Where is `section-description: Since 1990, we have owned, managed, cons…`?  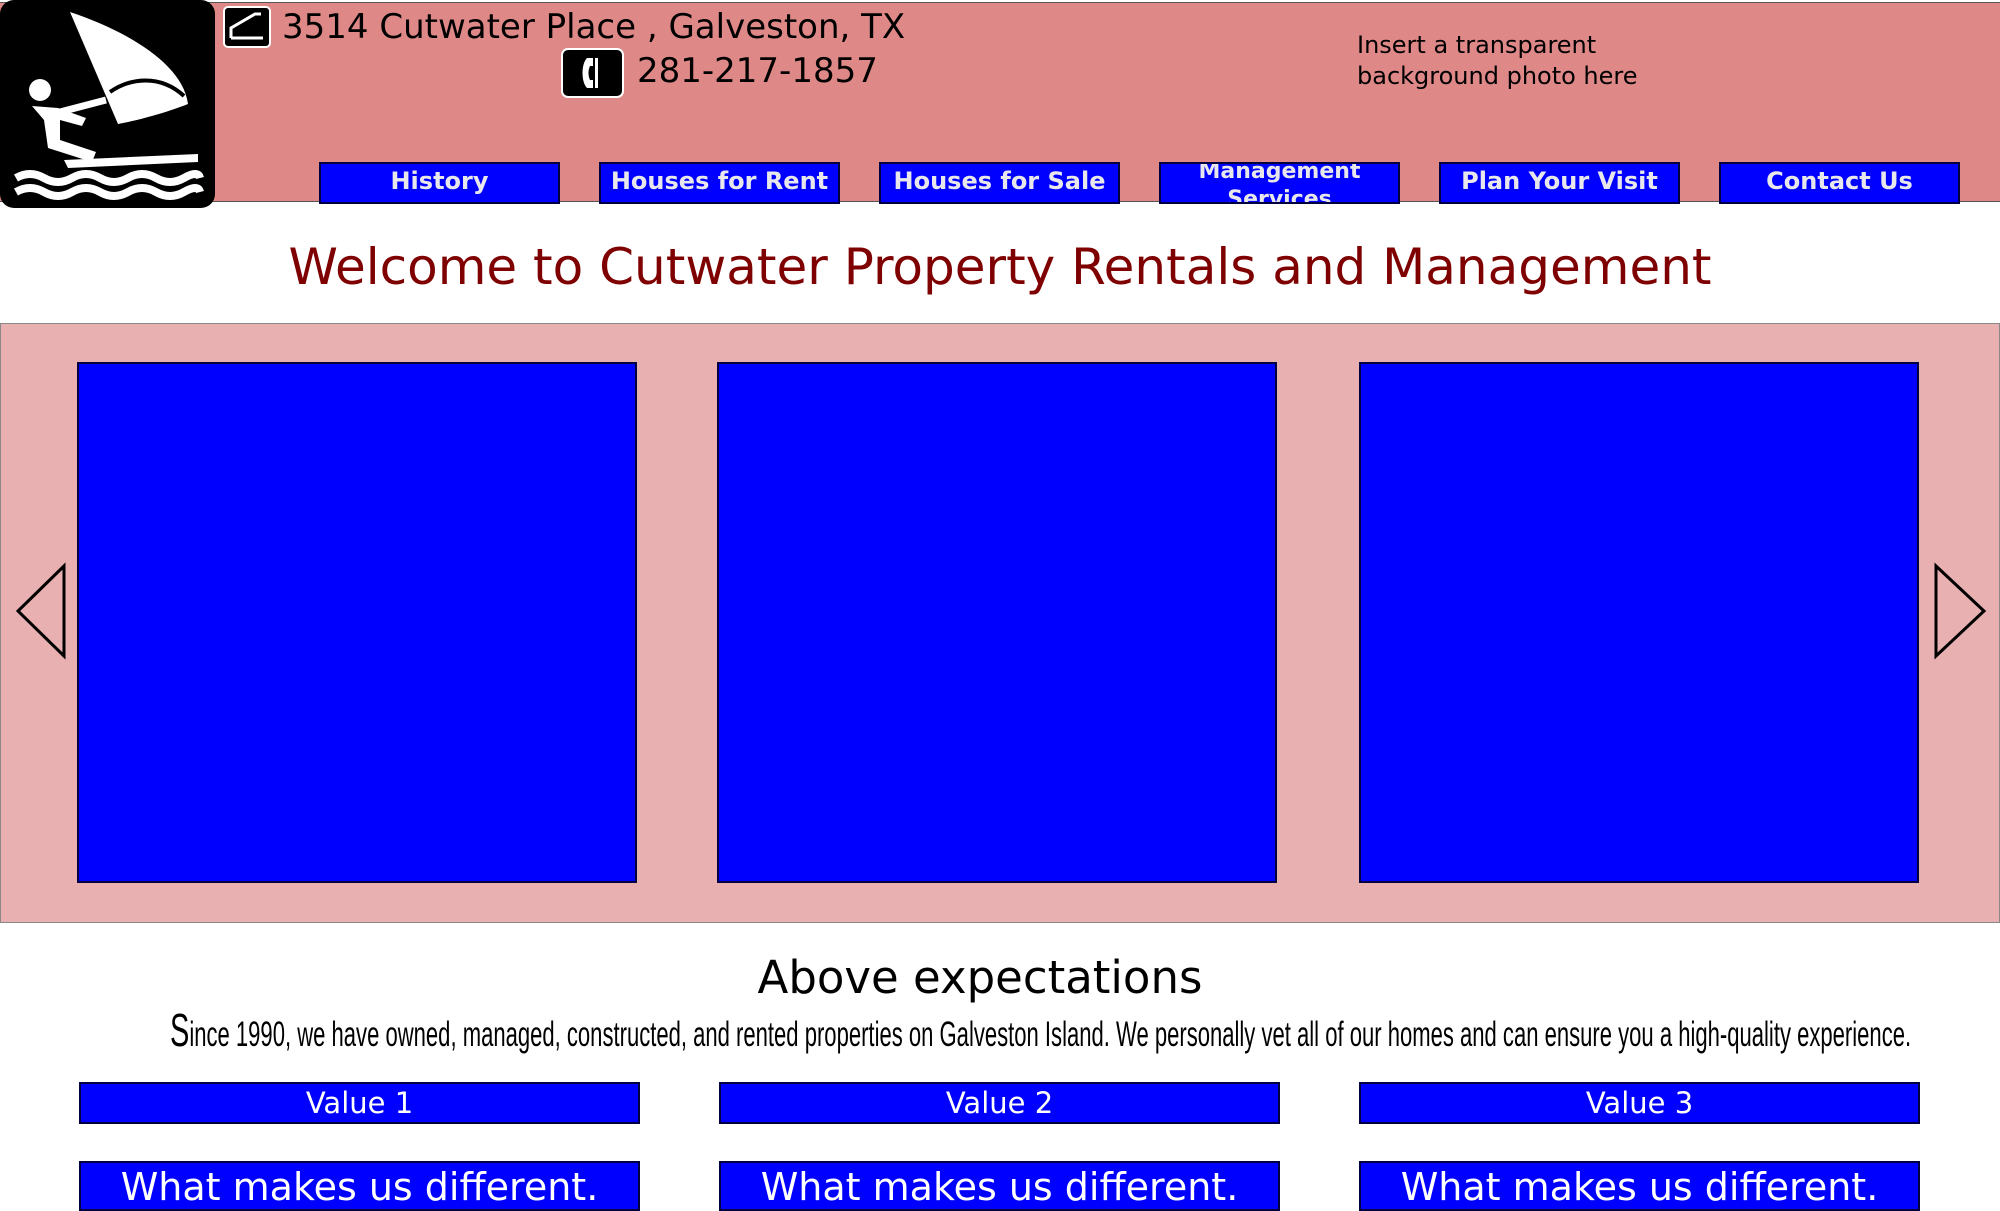 section-description: Since 1990, we have owned, managed, cons… is located at coordinates (1041, 1030).